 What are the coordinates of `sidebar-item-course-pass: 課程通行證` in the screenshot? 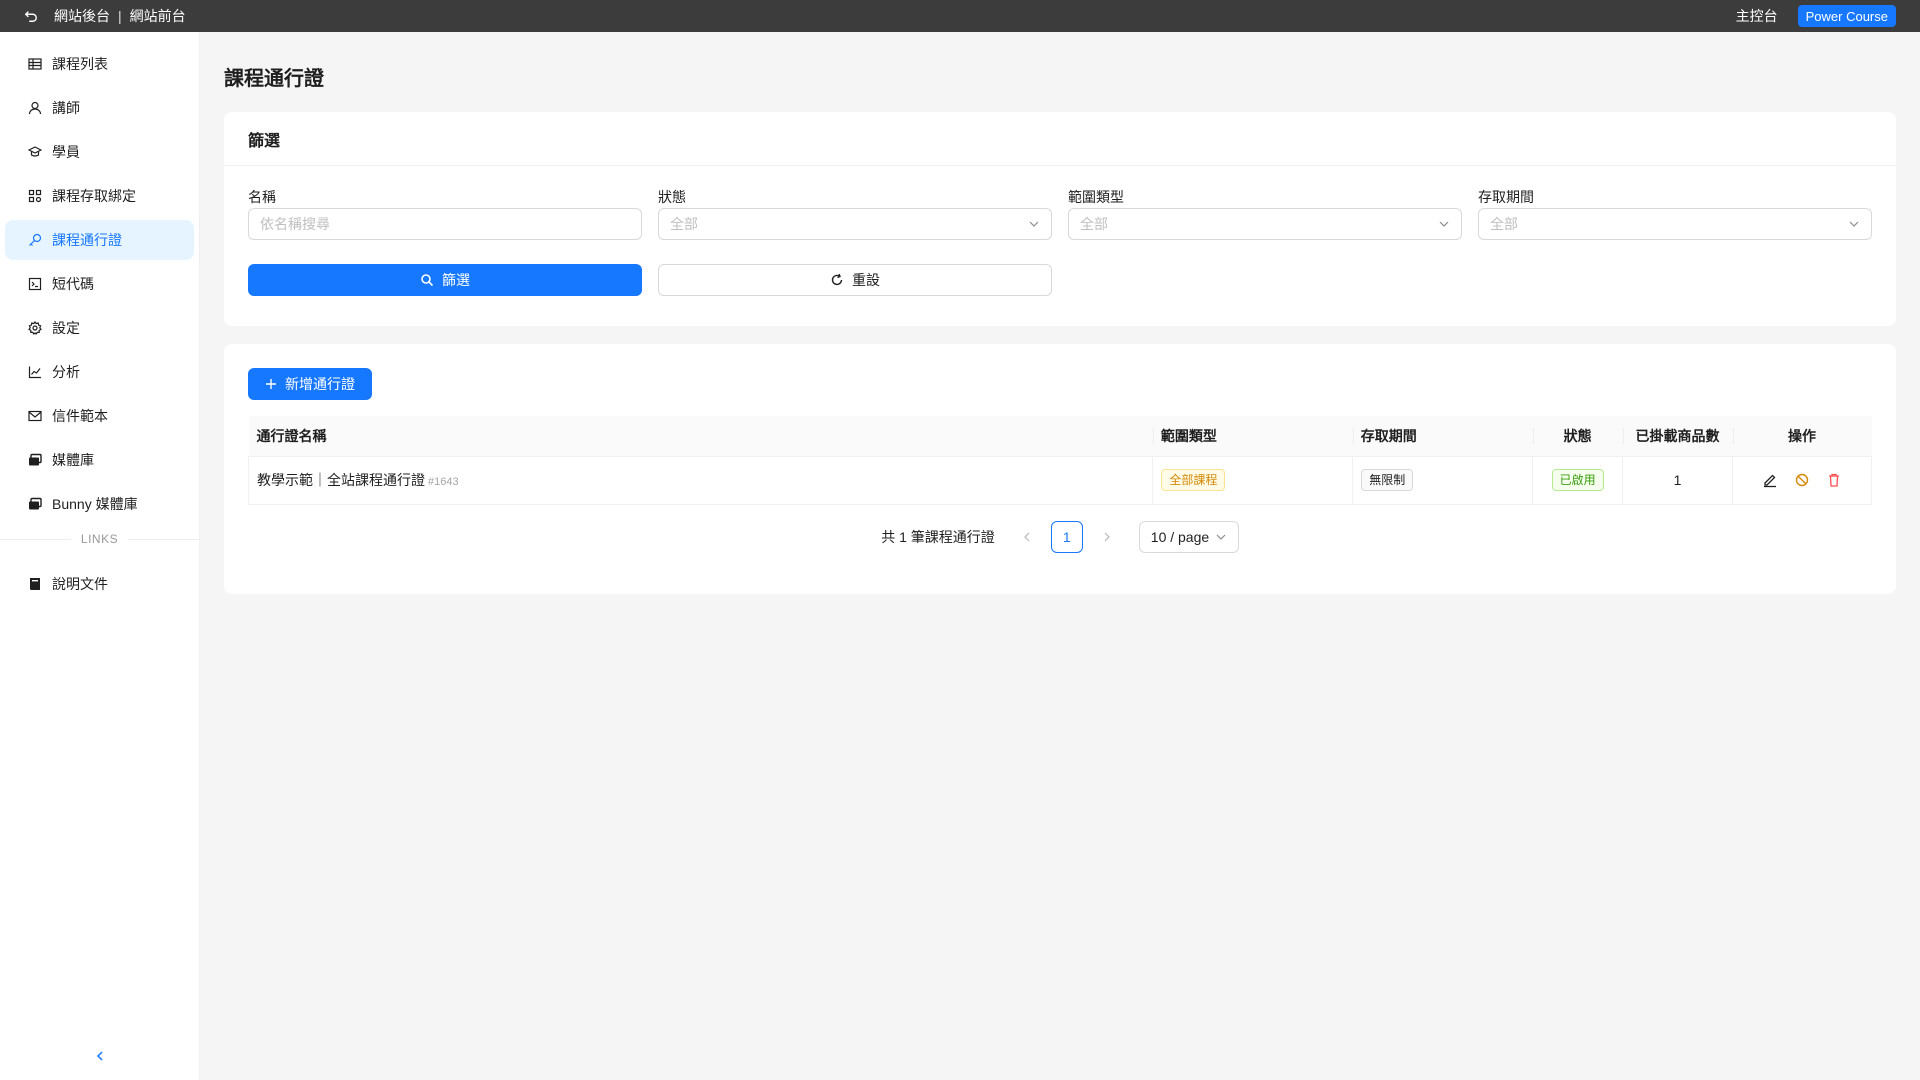 It's located at (99, 240).